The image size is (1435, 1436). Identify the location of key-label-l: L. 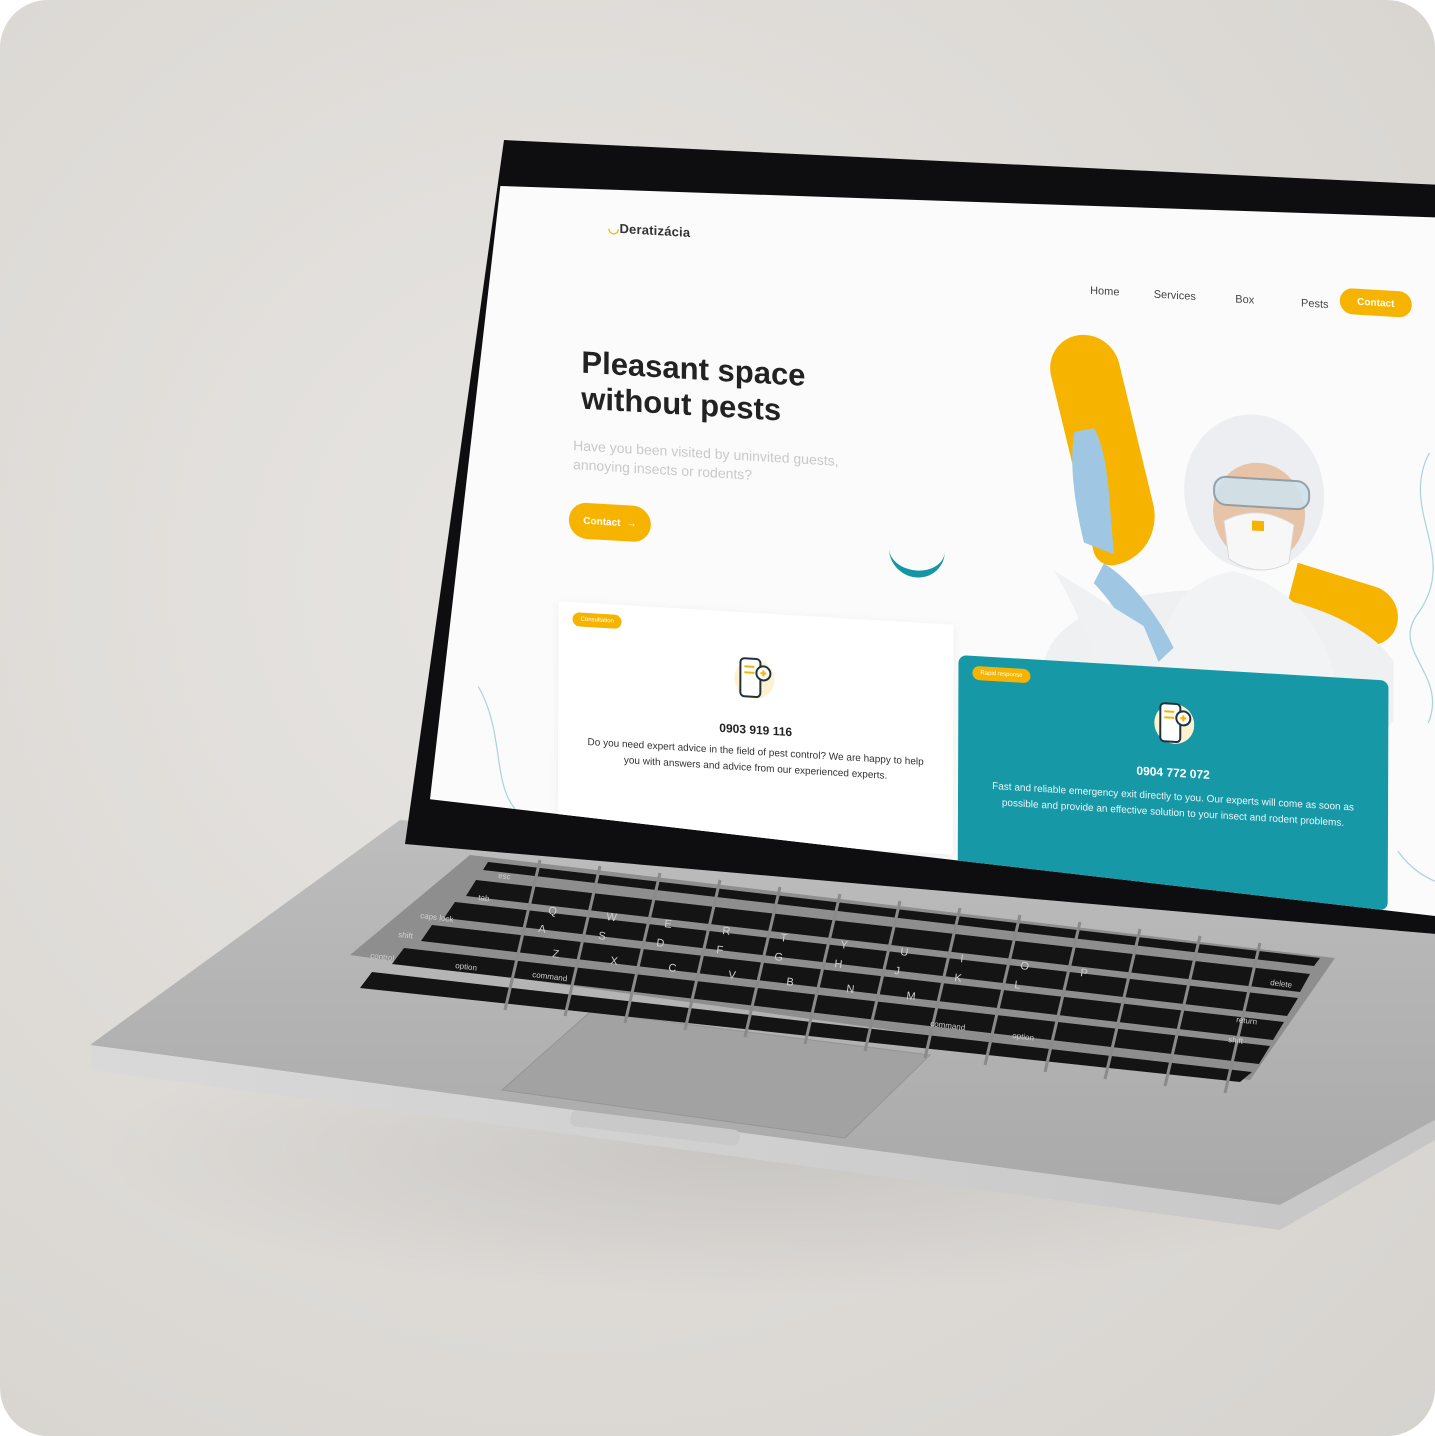
(1018, 985).